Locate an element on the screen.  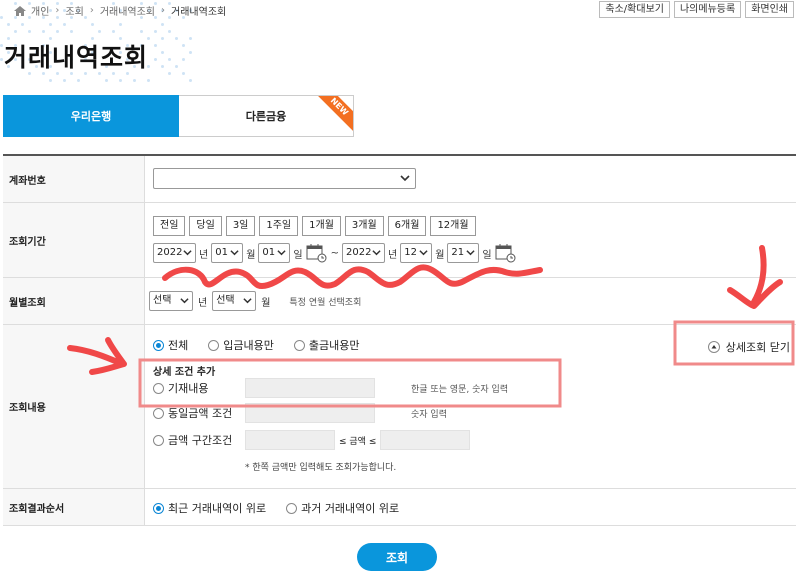
radio-amount-range: 금액 구간조건 is located at coordinates (199, 440).